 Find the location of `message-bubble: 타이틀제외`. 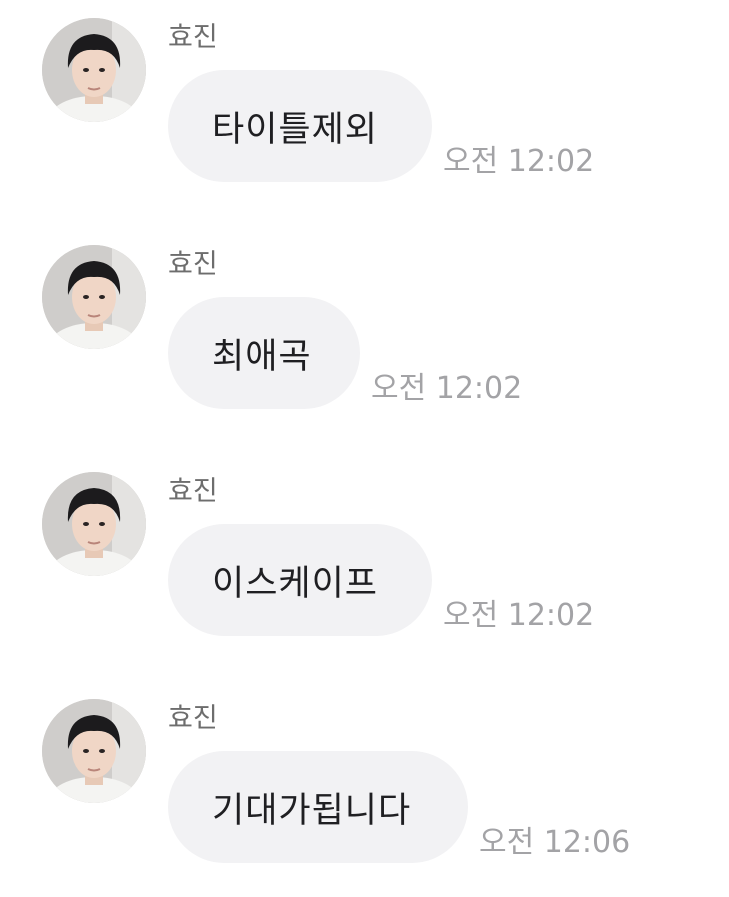

message-bubble: 타이틀제외 is located at coordinates (300, 126).